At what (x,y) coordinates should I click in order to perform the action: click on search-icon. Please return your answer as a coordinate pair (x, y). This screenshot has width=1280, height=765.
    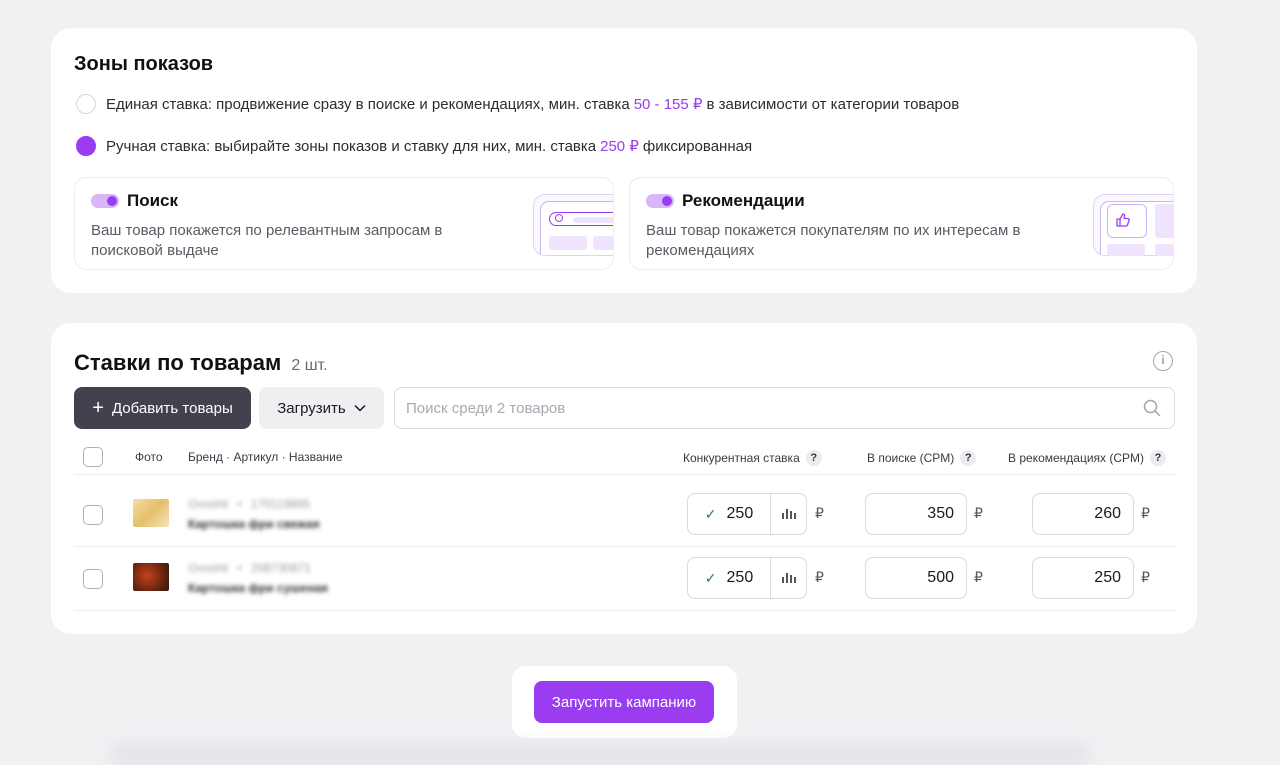
    Looking at the image, I should click on (1152, 408).